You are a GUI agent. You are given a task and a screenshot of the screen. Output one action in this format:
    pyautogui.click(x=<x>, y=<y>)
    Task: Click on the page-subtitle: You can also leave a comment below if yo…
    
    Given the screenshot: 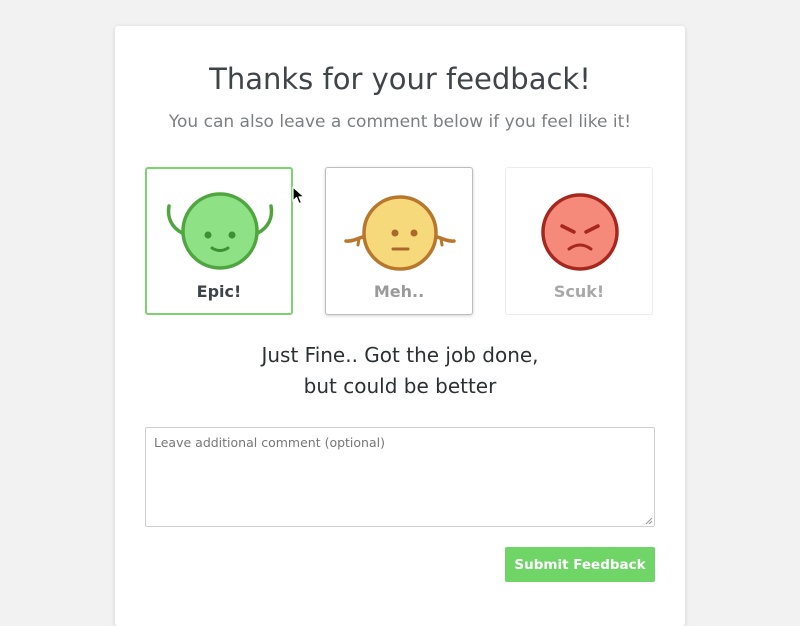 What is the action you would take?
    pyautogui.click(x=400, y=122)
    